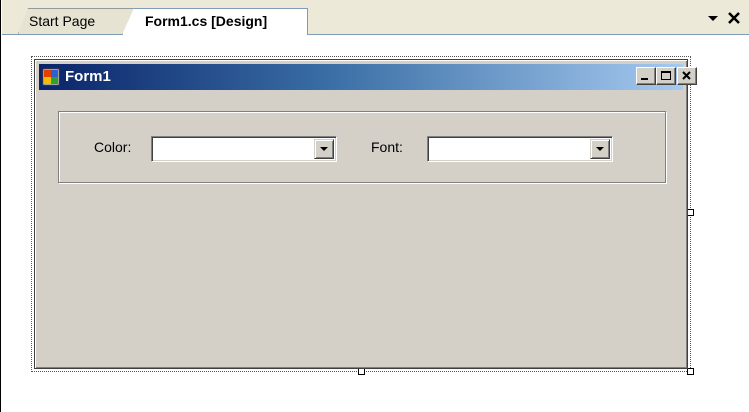  I want to click on tab-form1-design: Form1.cs [Design], so click(215, 21).